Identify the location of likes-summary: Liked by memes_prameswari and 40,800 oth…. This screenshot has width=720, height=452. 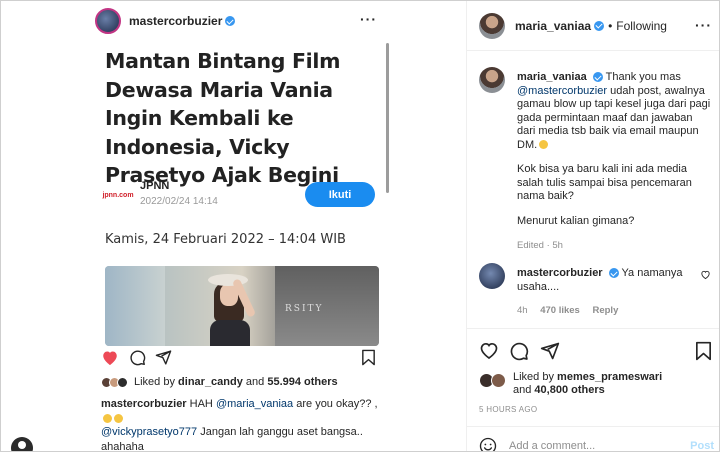
(599, 385).